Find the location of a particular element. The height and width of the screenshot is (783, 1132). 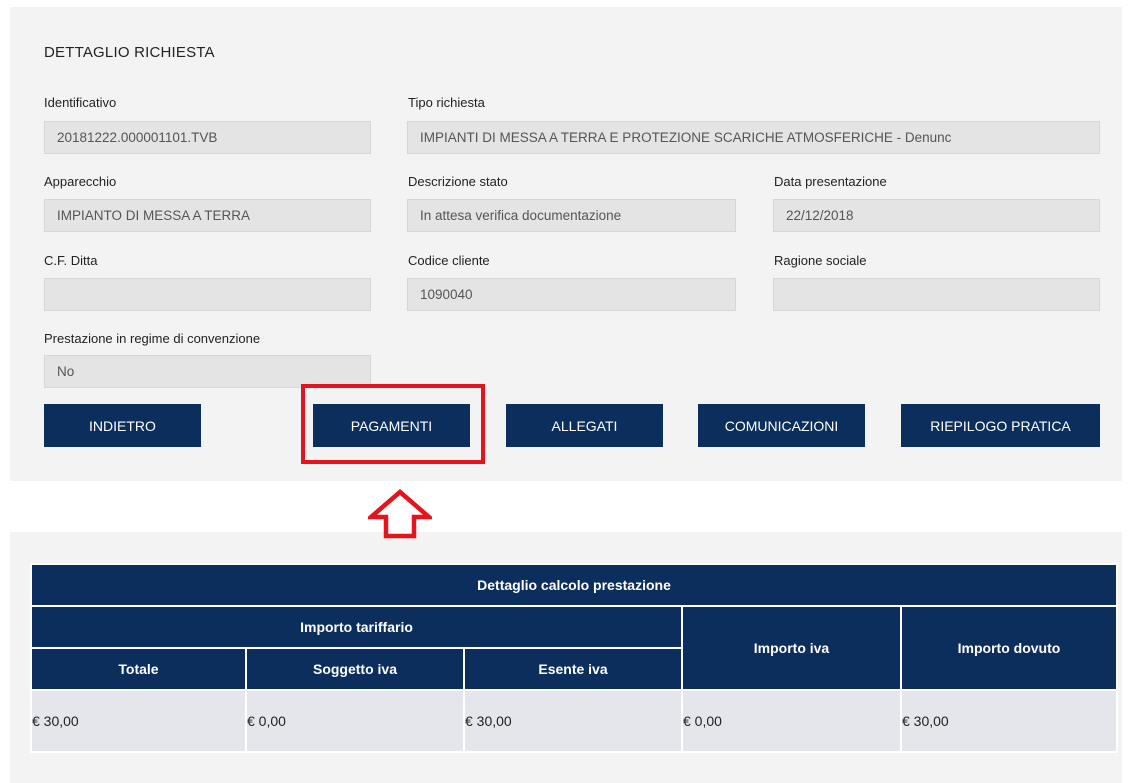

ragione-sociale-field is located at coordinates (936, 294).